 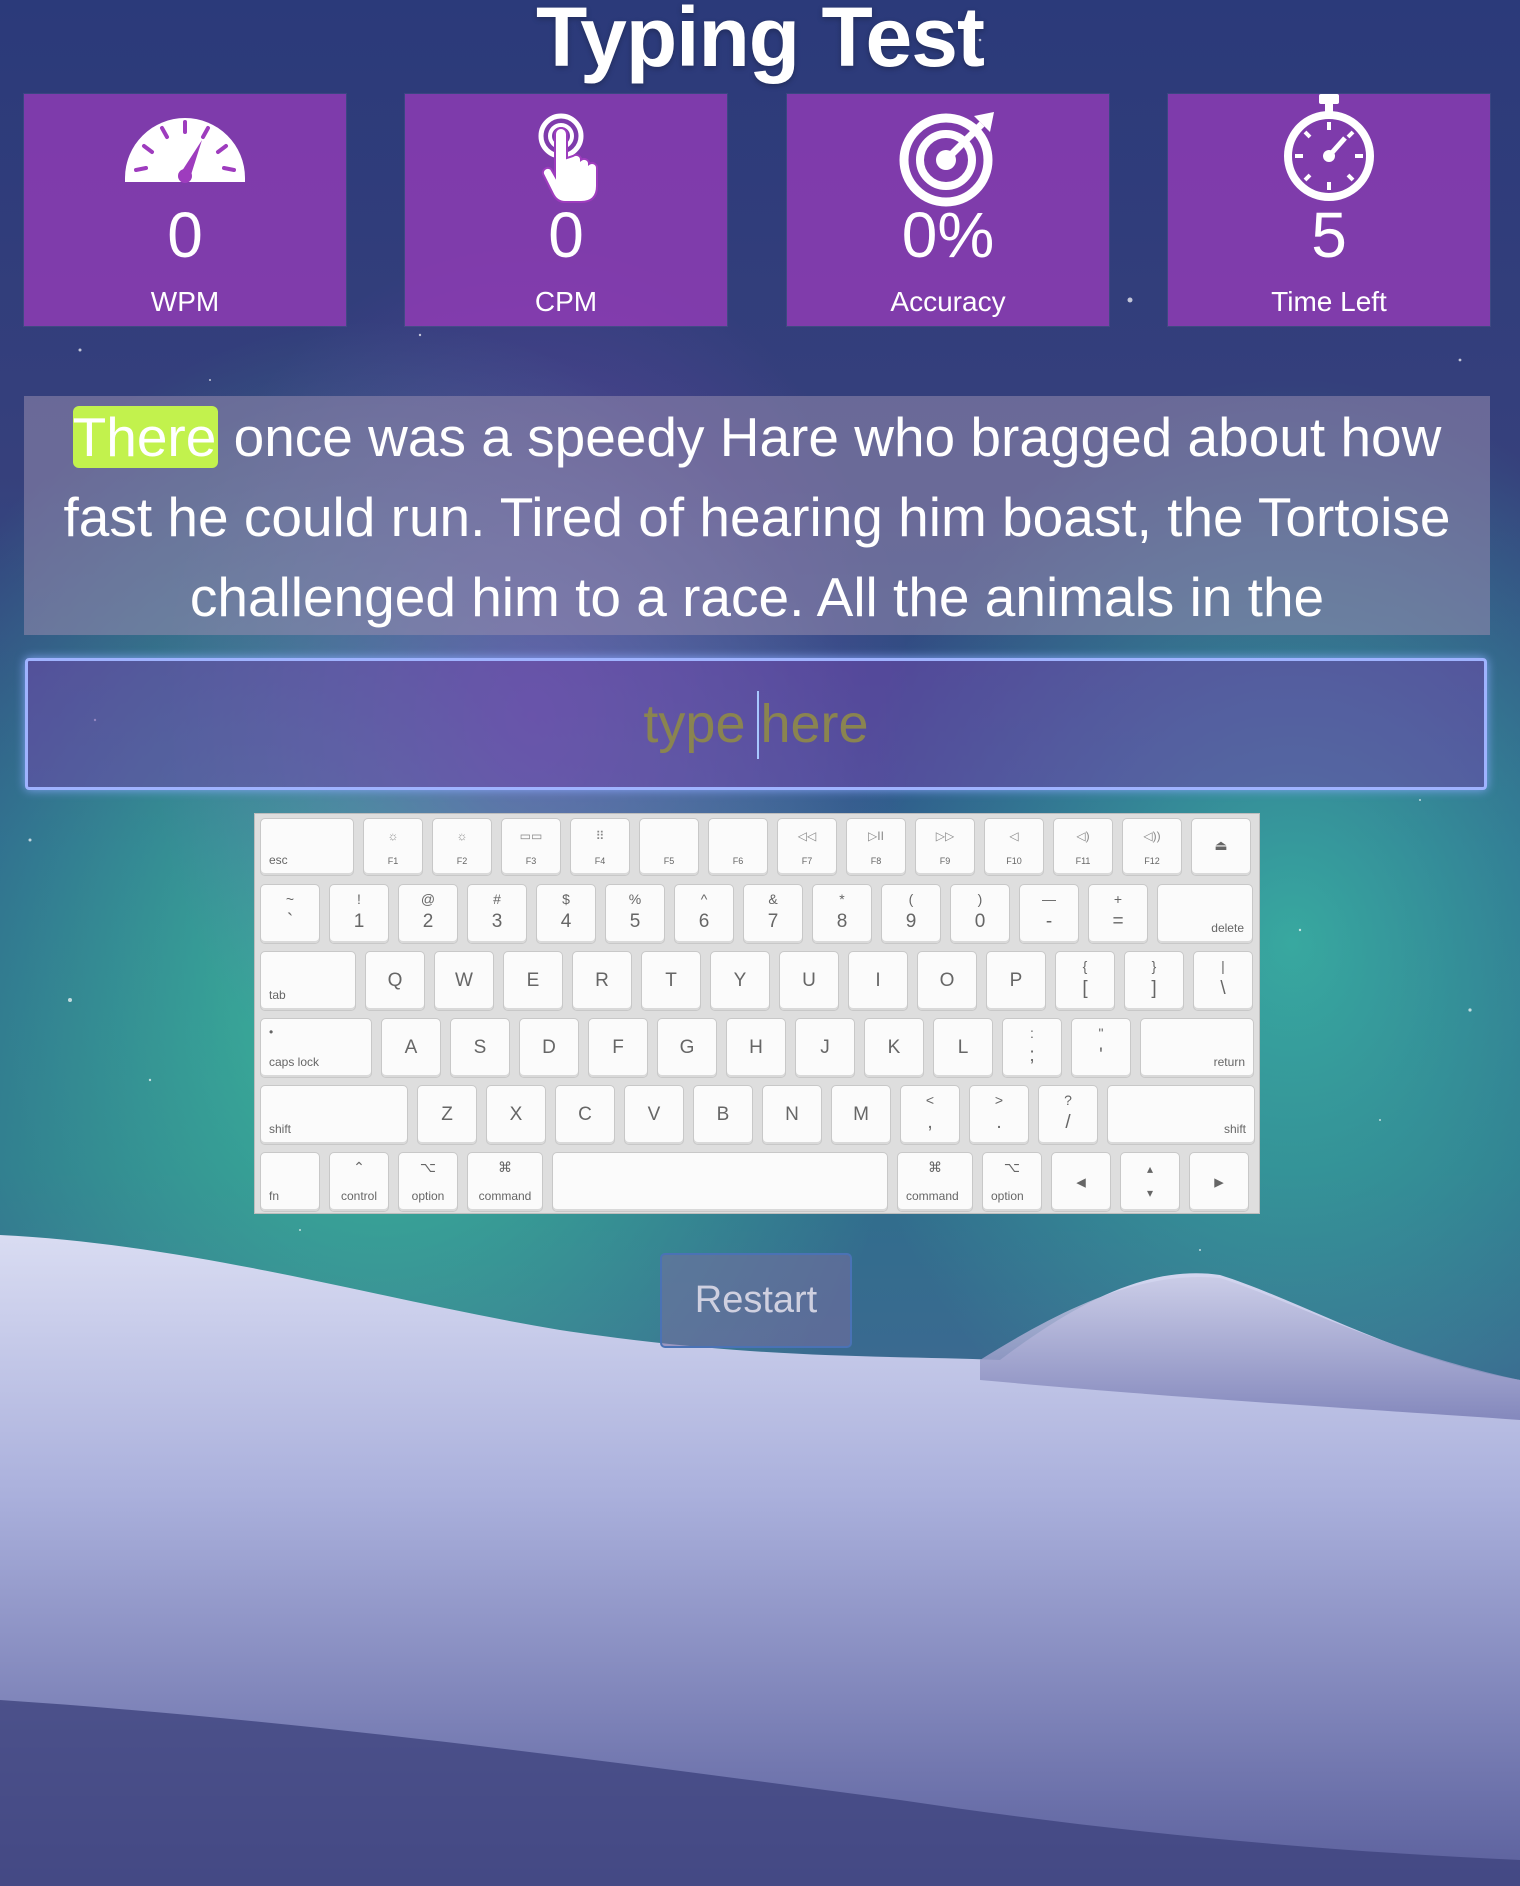 I want to click on key---4-10: ? /, so click(x=1068, y=1115).